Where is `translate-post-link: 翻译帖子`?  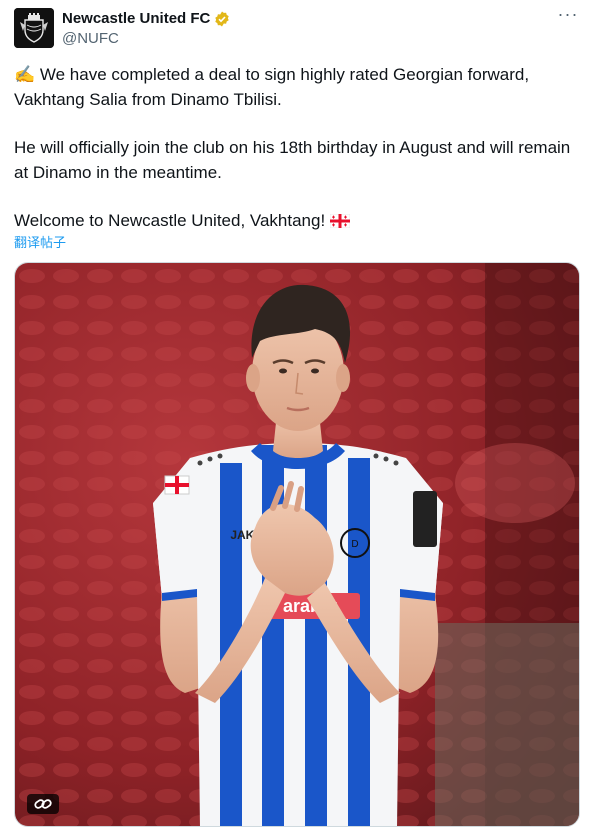 translate-post-link: 翻译帖子 is located at coordinates (40, 241).